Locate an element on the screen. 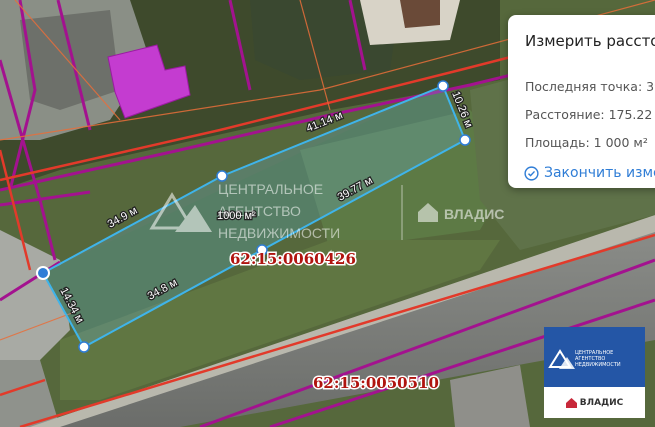 This screenshot has height=427, width=655. panel-title: Измерить расстояние is located at coordinates (590, 41).